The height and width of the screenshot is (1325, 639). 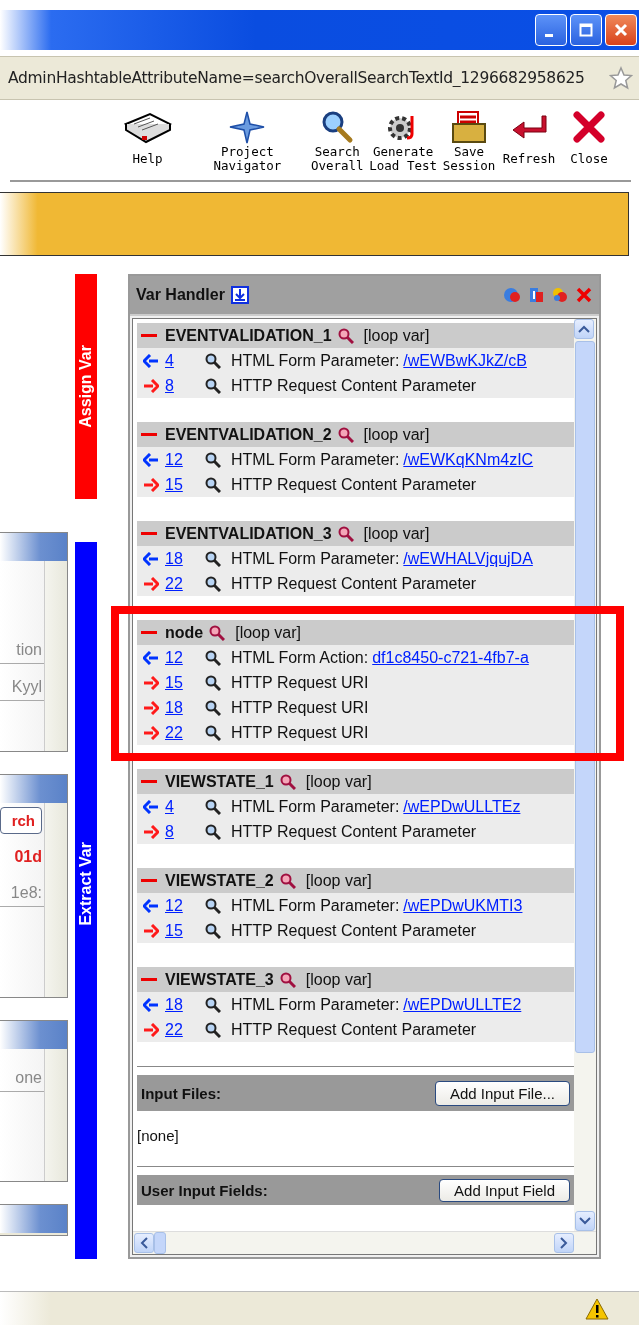 I want to click on section-title: Input Files:, so click(x=181, y=1093).